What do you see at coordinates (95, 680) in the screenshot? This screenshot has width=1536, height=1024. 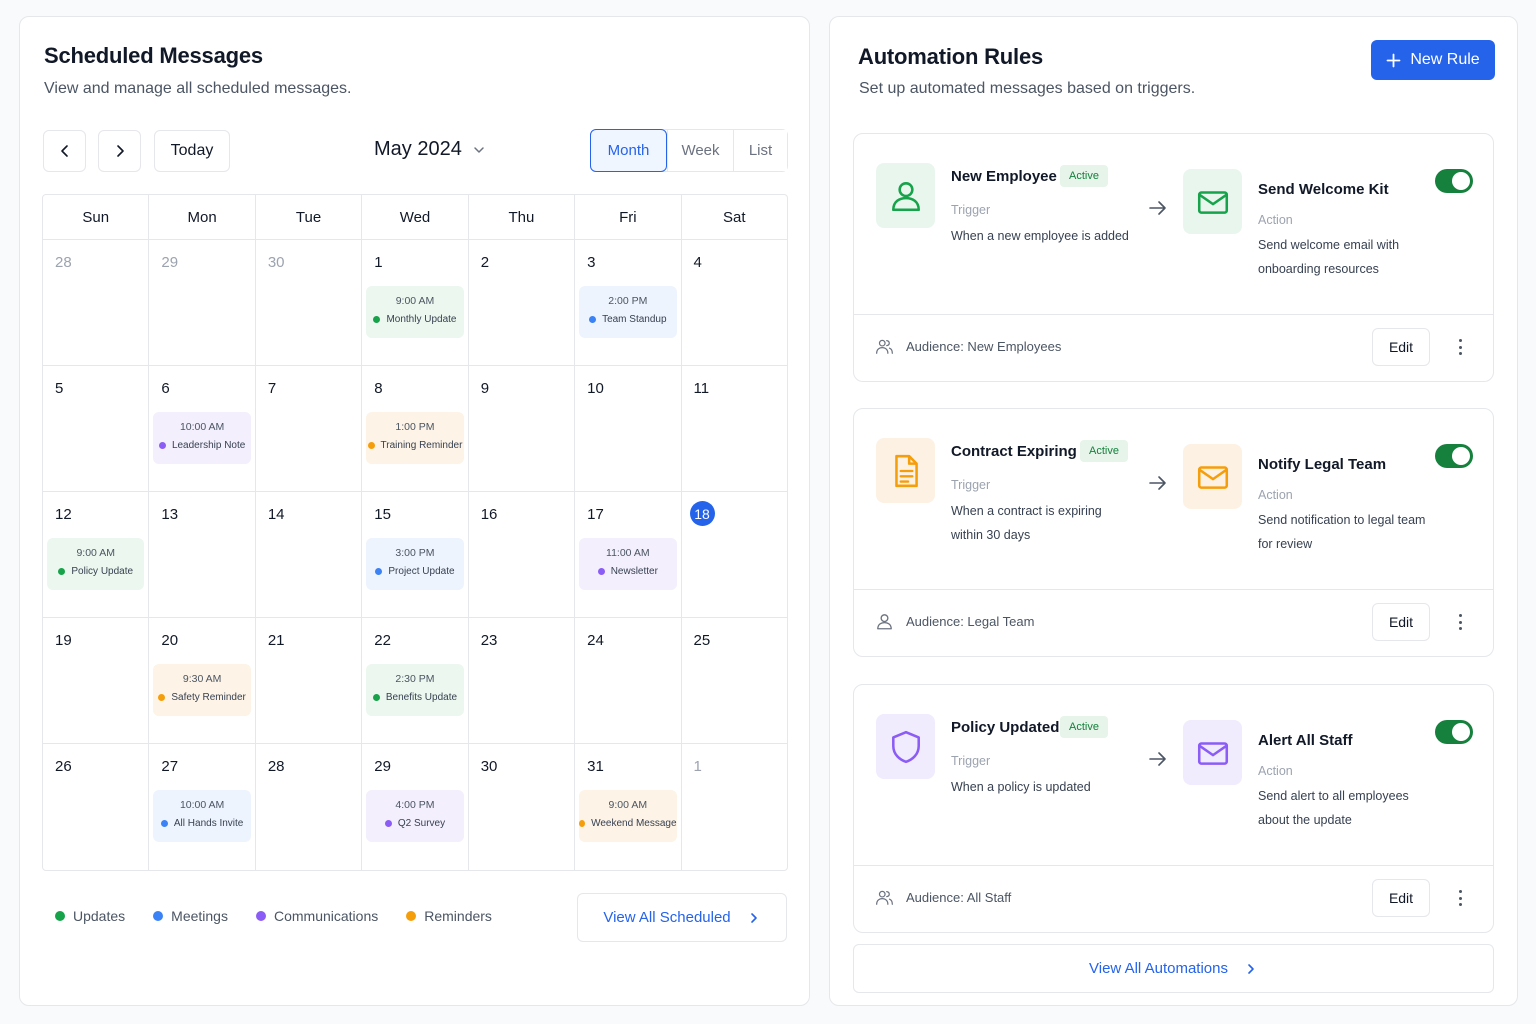 I see `calendar-day-cell: 19` at bounding box center [95, 680].